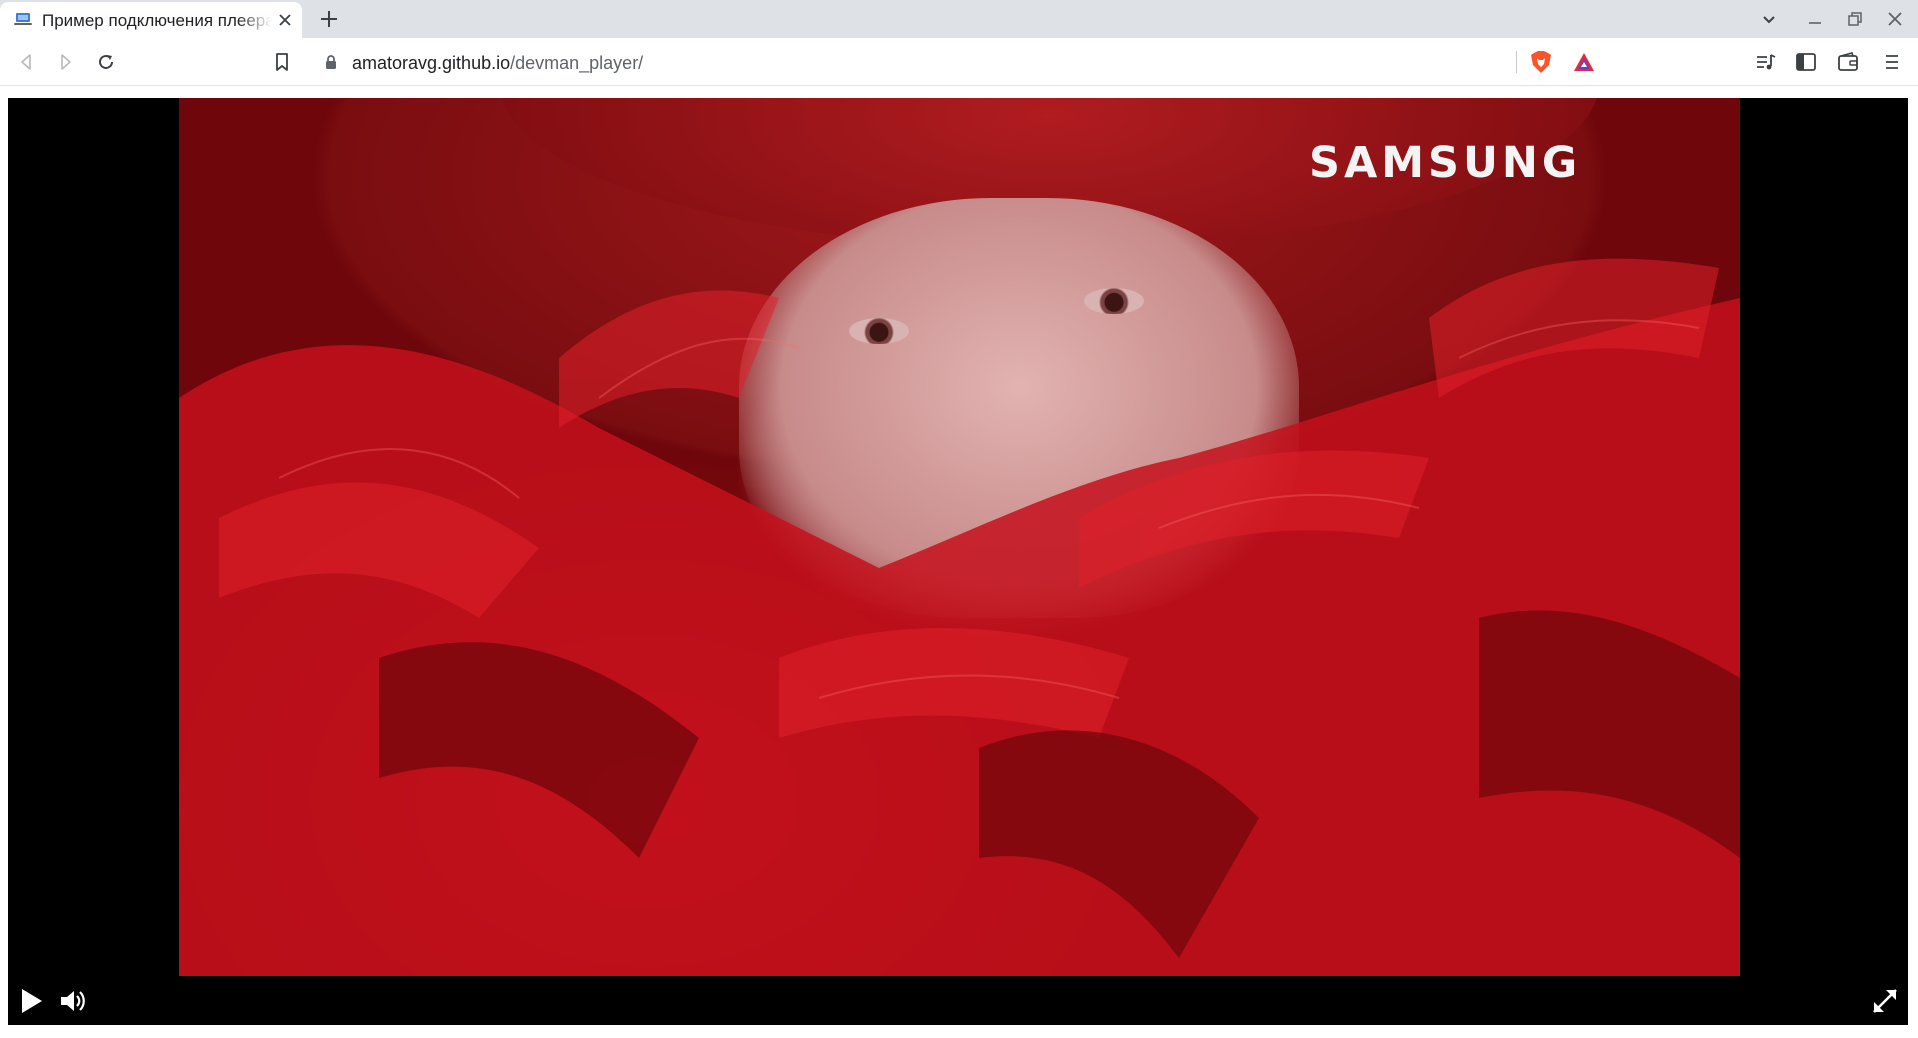  I want to click on tab-close-icon, so click(285, 20).